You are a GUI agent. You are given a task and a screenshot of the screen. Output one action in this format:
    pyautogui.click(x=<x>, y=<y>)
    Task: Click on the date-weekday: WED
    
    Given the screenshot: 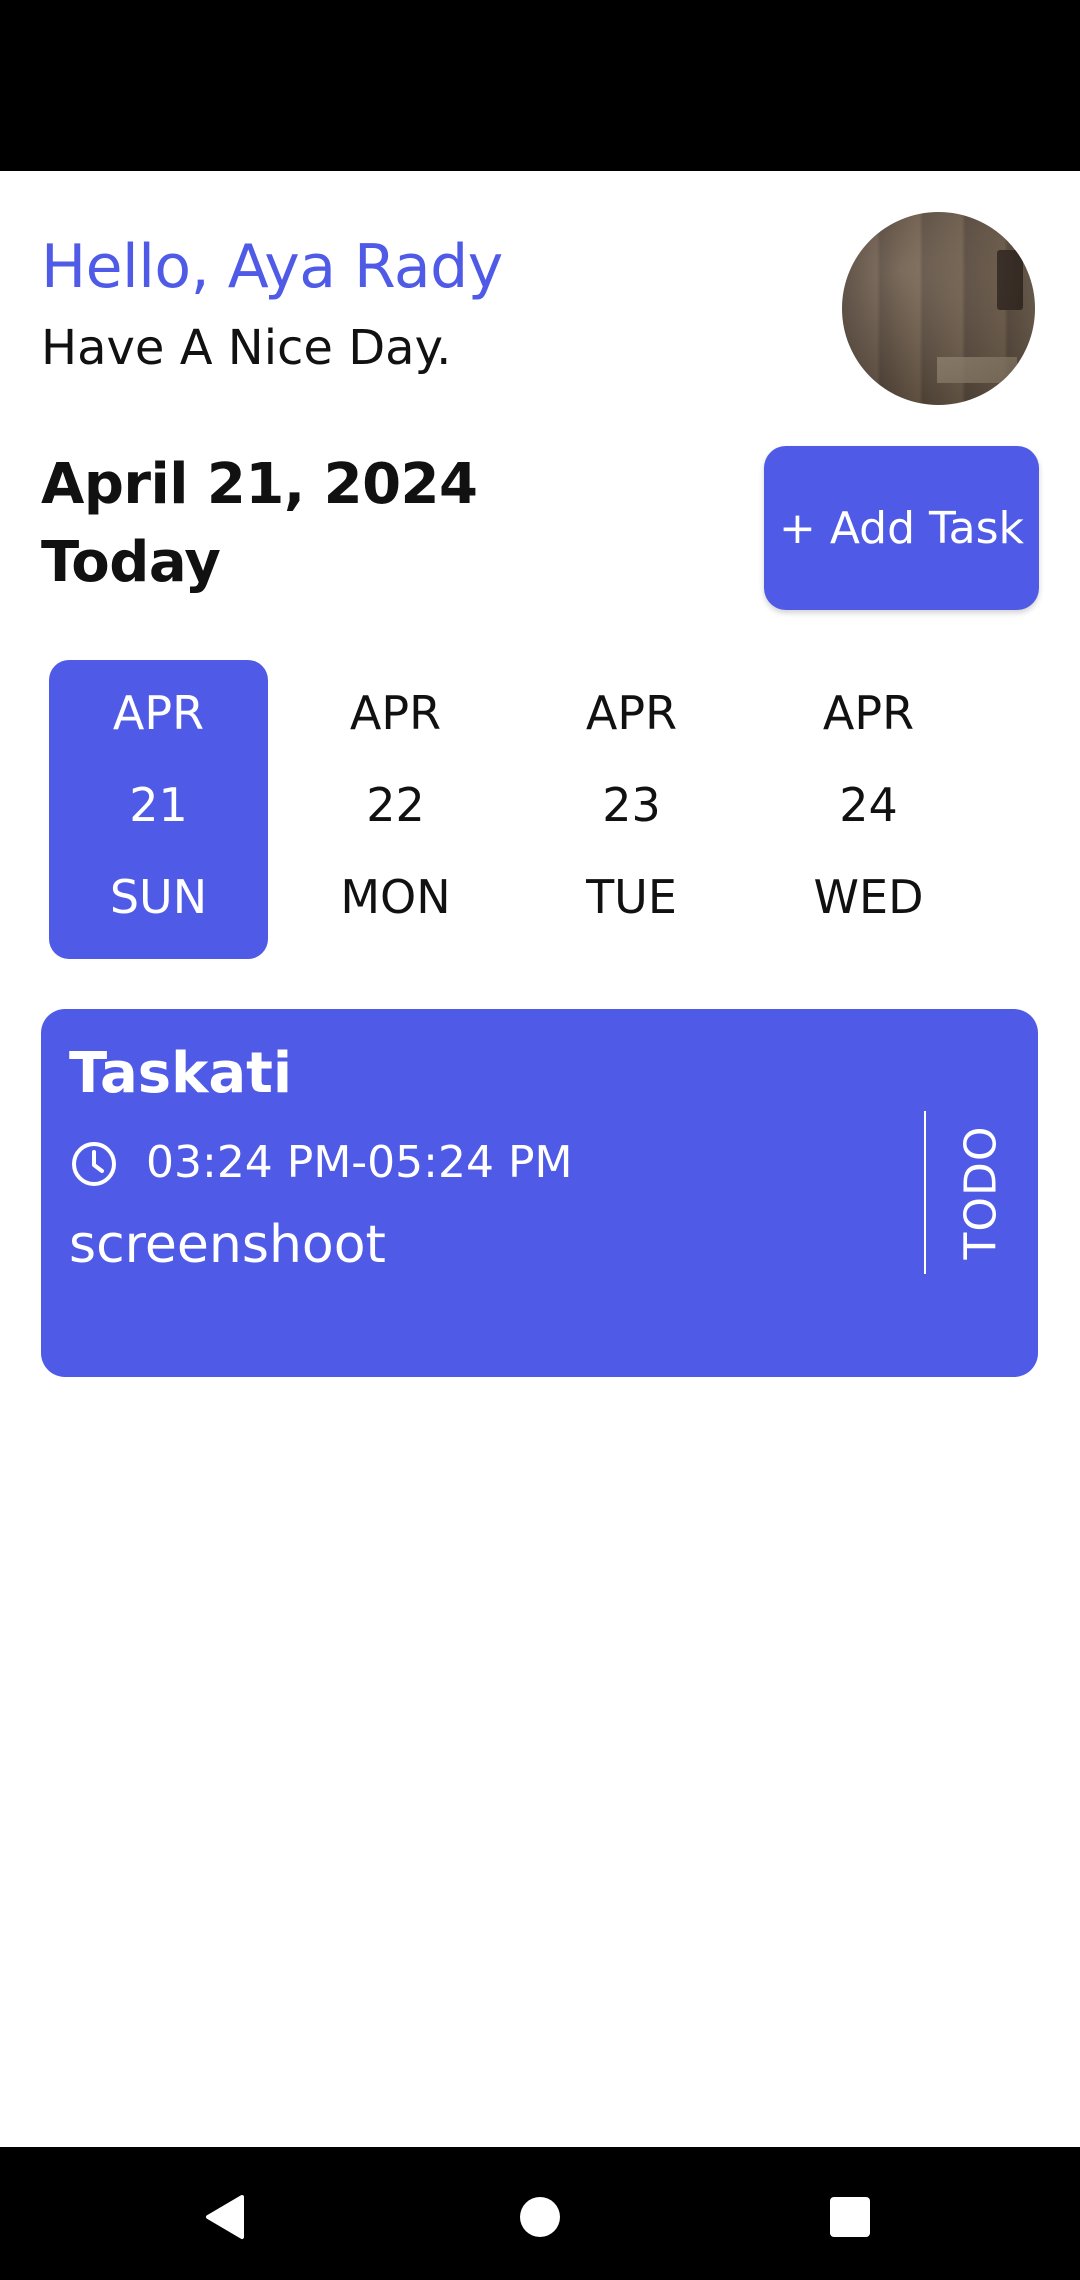 What is the action you would take?
    pyautogui.click(x=868, y=897)
    